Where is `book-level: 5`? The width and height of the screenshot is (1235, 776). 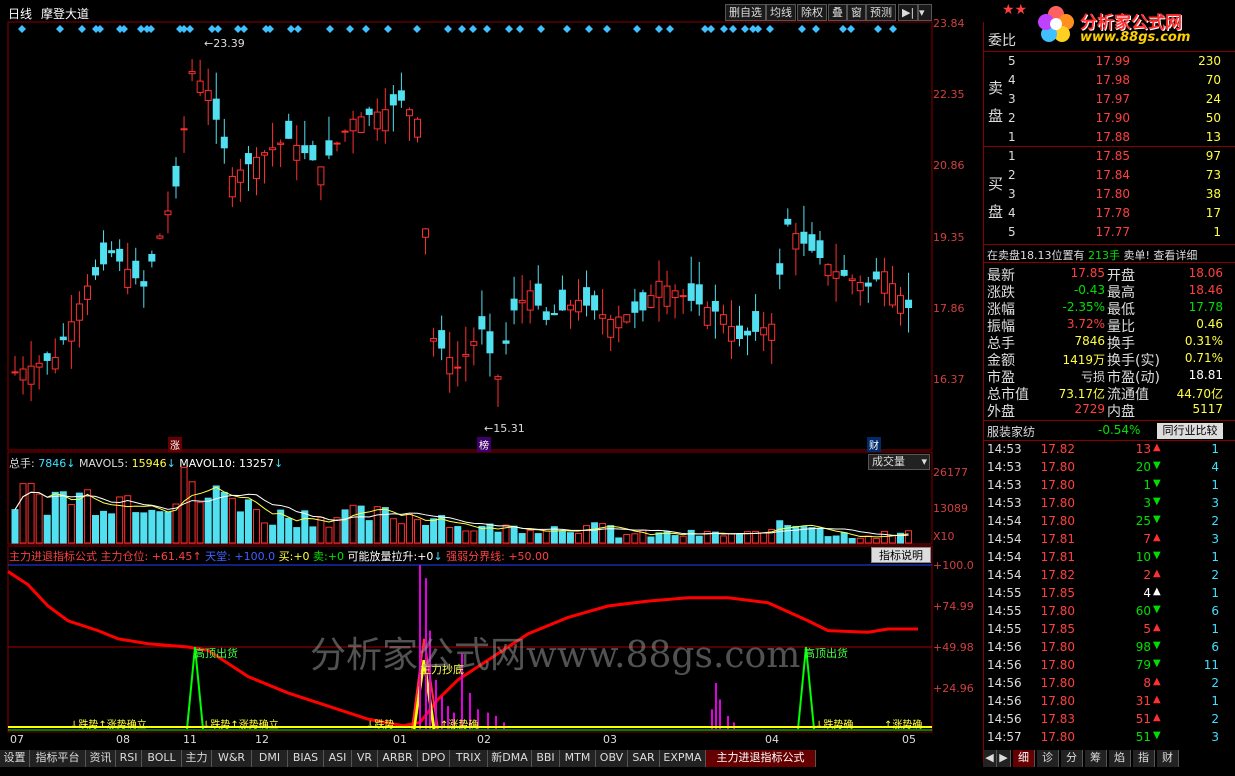 book-level: 5 is located at coordinates (1012, 232).